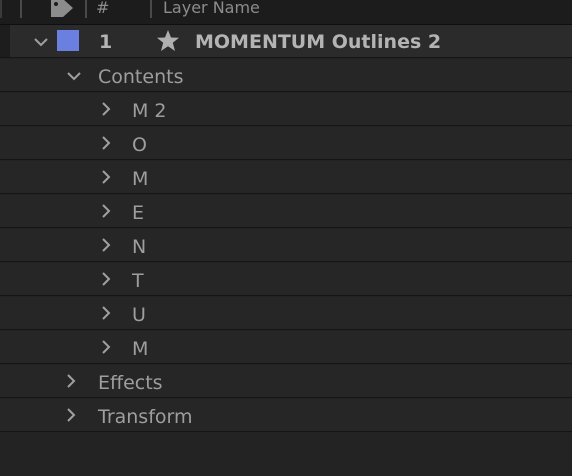  What do you see at coordinates (139, 315) in the screenshot?
I see `content-item-label: U` at bounding box center [139, 315].